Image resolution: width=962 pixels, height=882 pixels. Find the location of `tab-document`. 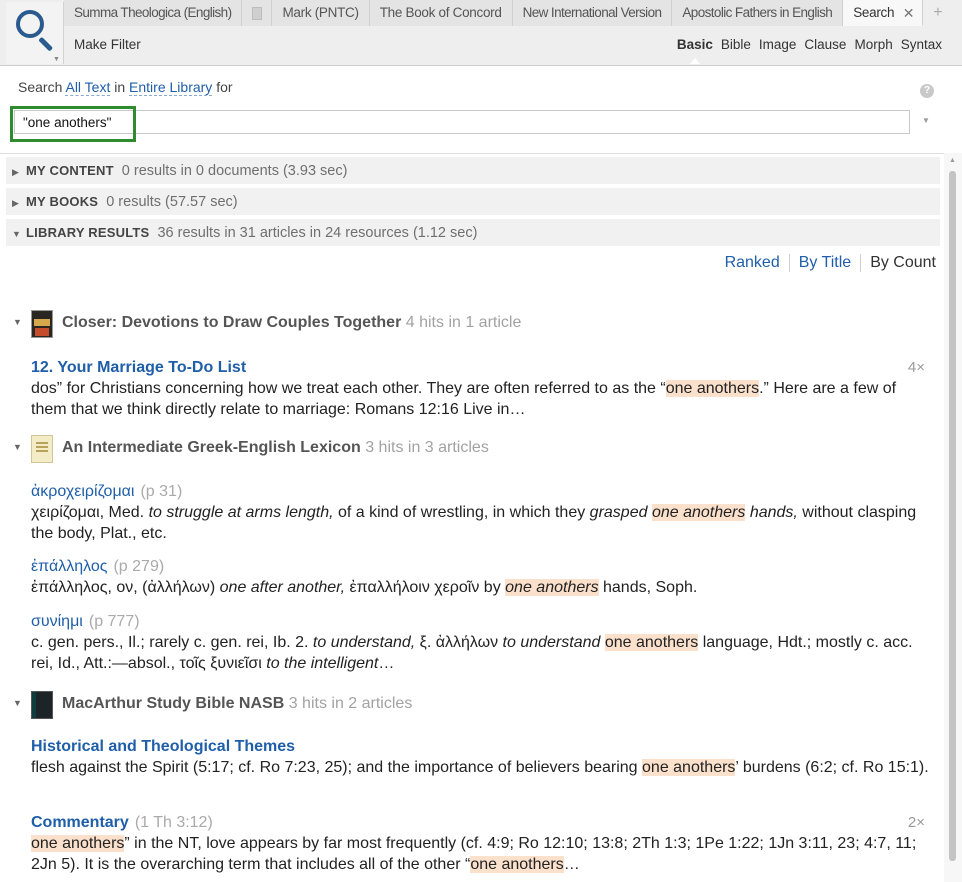

tab-document is located at coordinates (257, 13).